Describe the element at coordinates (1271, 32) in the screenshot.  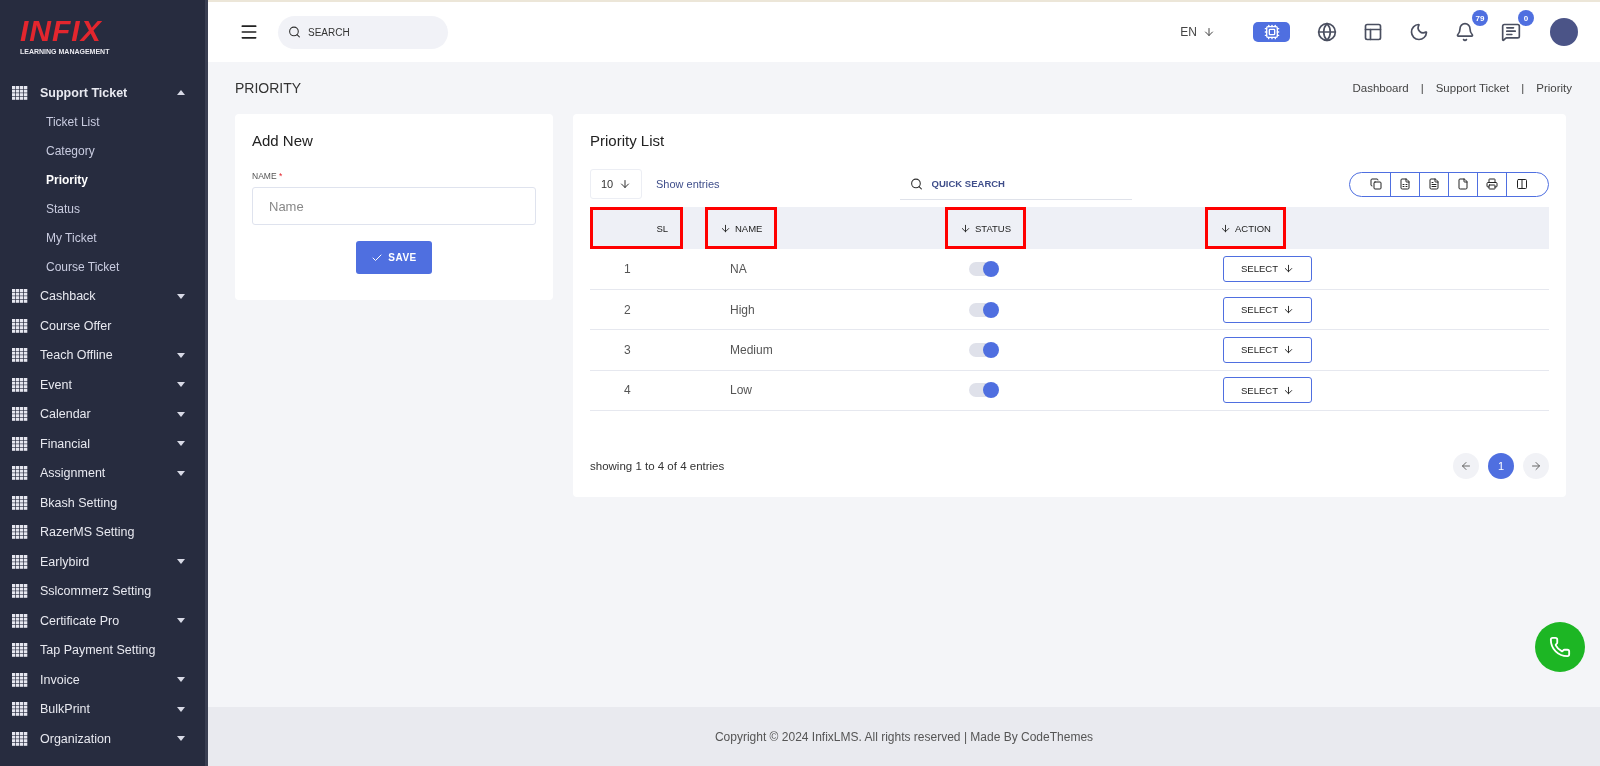
I see `chip-icon` at that location.